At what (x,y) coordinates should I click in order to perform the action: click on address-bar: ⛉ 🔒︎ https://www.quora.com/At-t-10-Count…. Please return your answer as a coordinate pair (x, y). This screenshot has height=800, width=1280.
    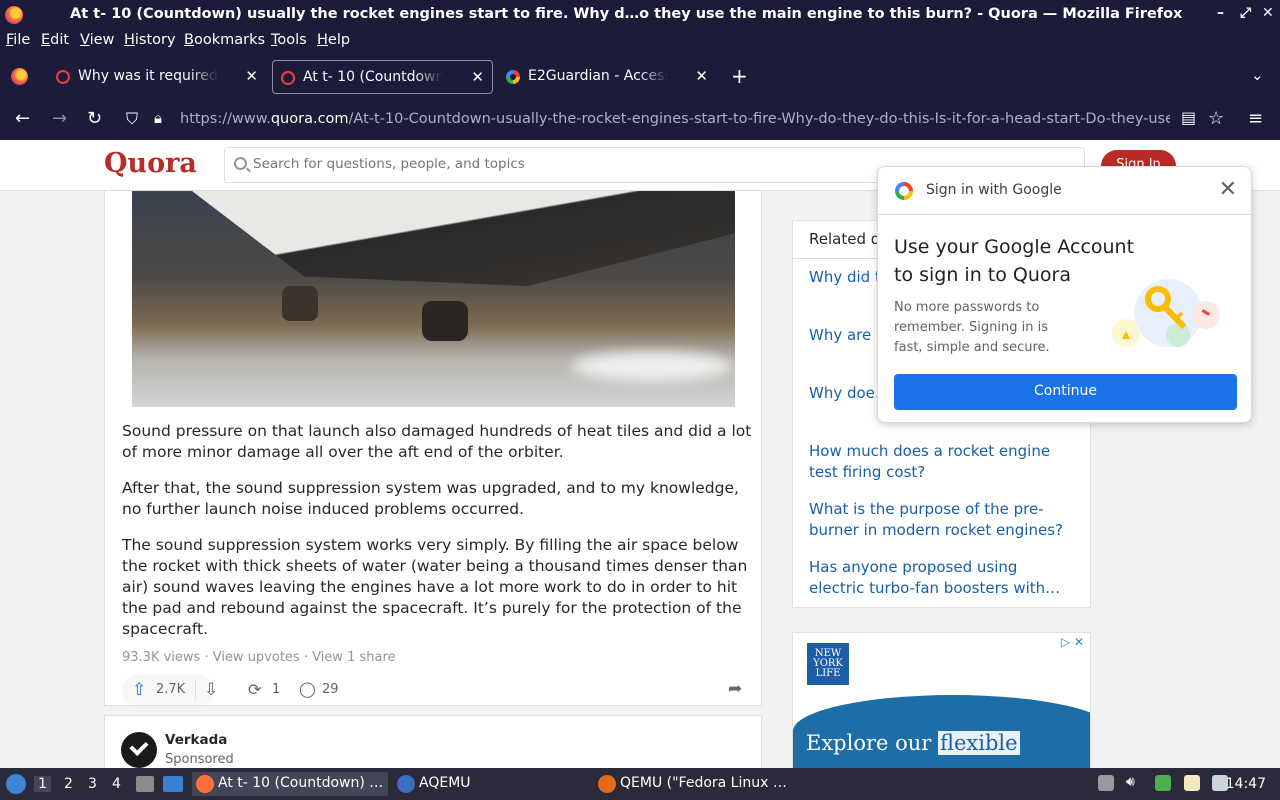
    Looking at the image, I should click on (649, 120).